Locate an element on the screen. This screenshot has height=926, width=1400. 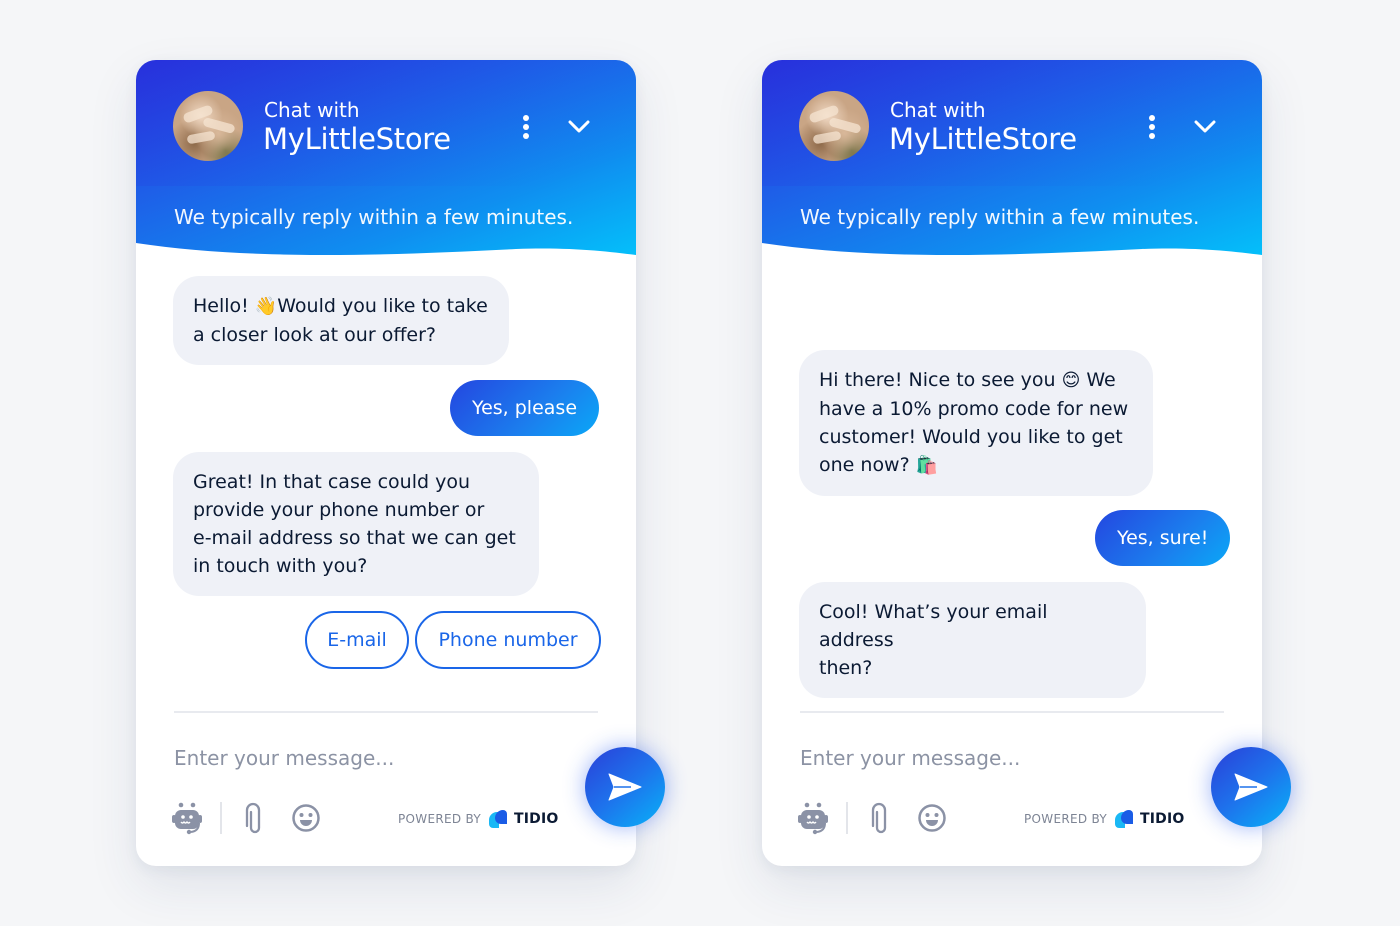
quick-reply-phone-number: Phone number is located at coordinates (508, 640).